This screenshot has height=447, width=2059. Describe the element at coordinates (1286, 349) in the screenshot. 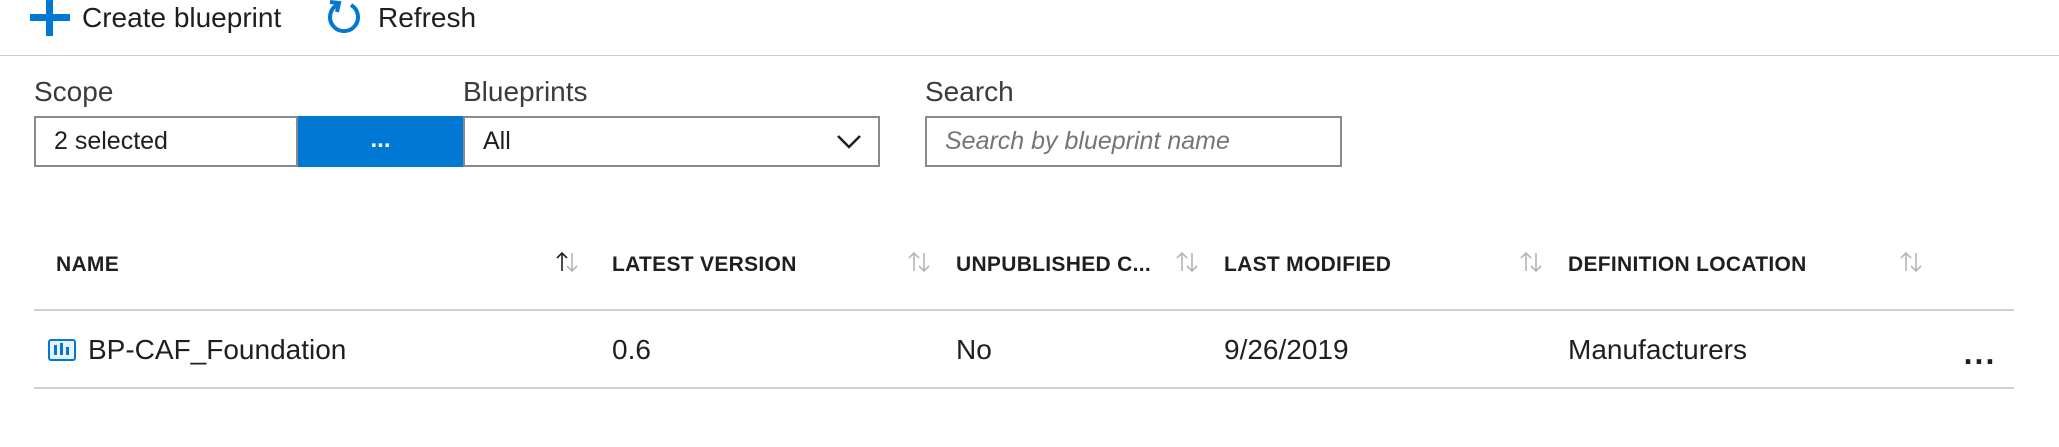

I see `last-modified-cell: 9/26/2019` at that location.